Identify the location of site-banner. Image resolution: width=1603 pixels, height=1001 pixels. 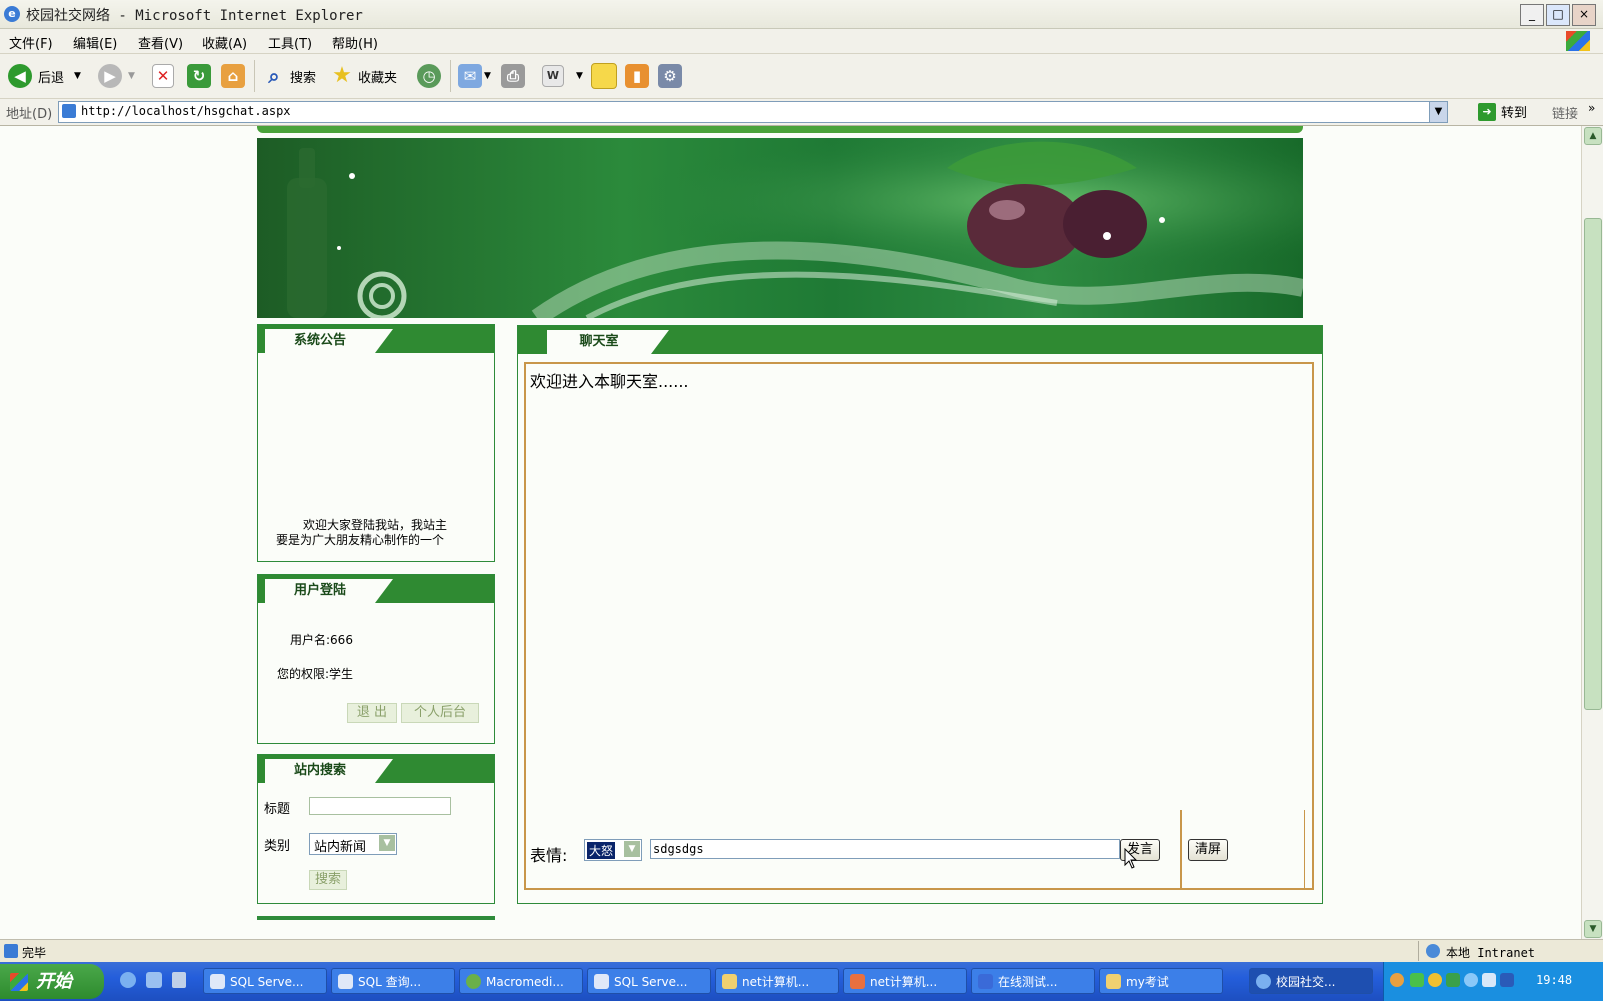
(780, 228).